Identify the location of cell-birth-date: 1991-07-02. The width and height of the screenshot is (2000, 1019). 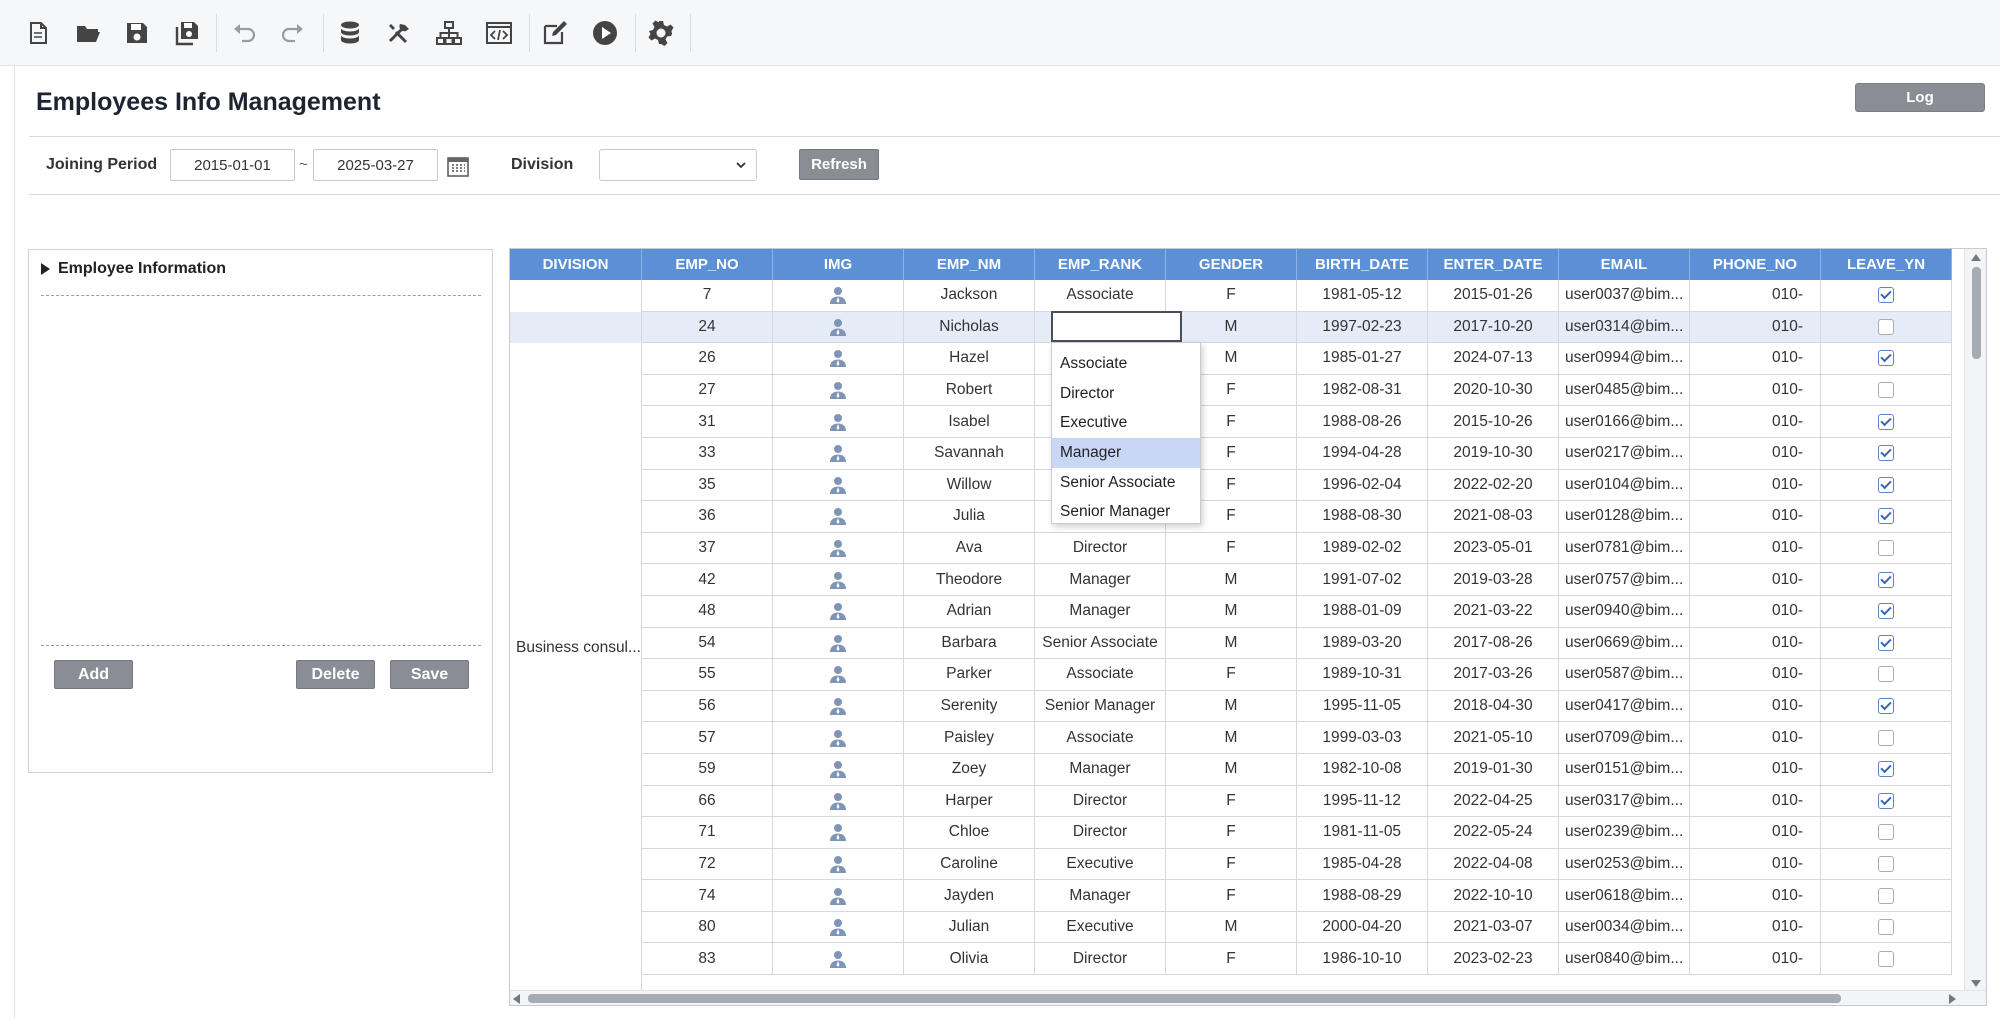
(1362, 580).